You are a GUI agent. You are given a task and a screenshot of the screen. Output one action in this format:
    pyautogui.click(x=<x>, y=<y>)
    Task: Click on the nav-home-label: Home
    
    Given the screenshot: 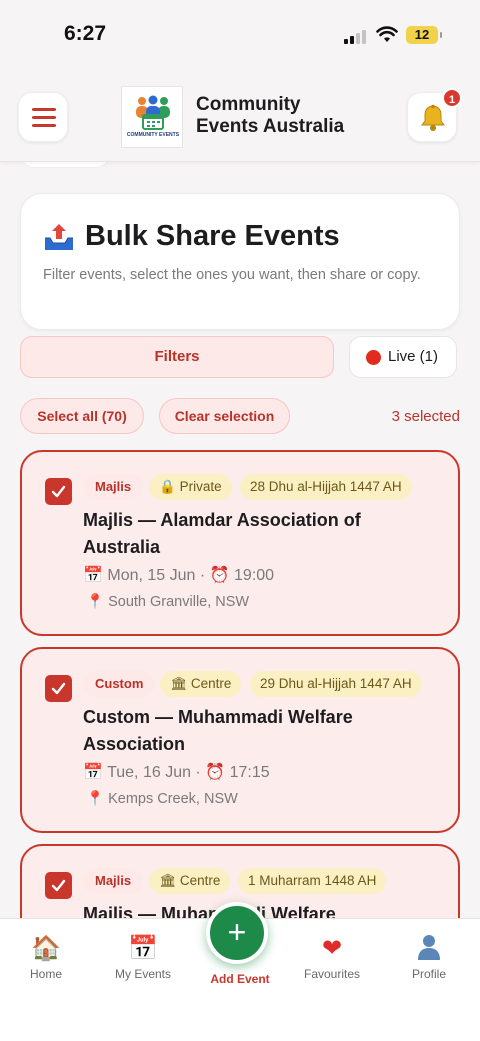 What is the action you would take?
    pyautogui.click(x=45, y=974)
    